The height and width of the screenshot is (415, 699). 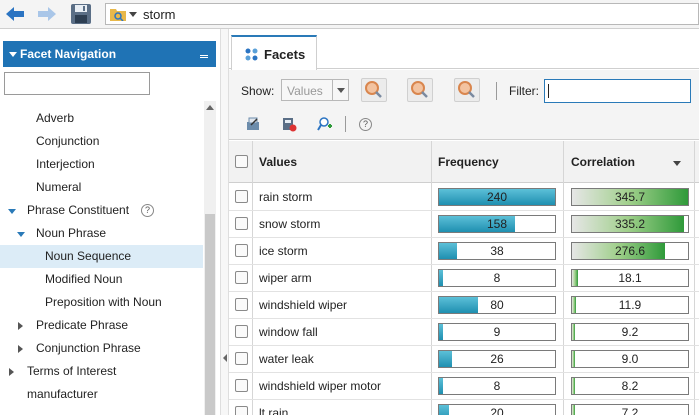 I want to click on row-value: snow storm, so click(x=290, y=224).